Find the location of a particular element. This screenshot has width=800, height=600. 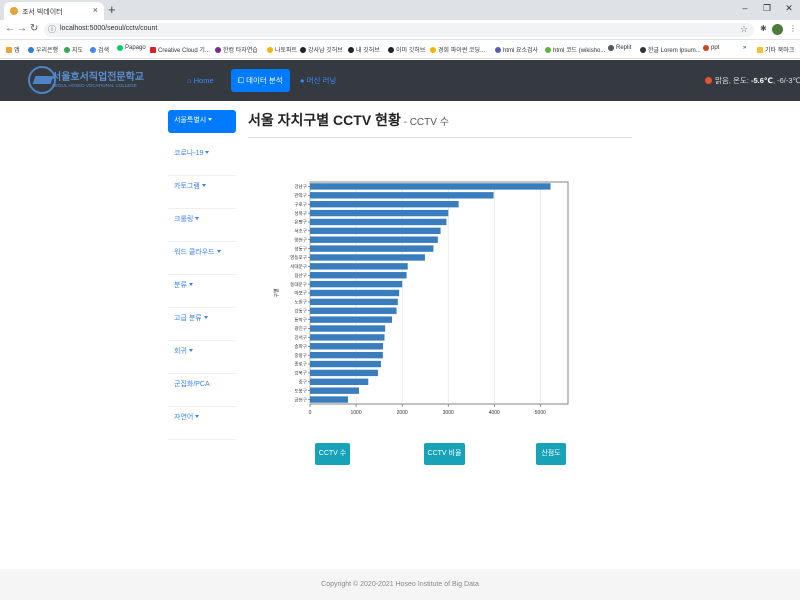

y-tick-label: 동대문구 is located at coordinates (298, 284).